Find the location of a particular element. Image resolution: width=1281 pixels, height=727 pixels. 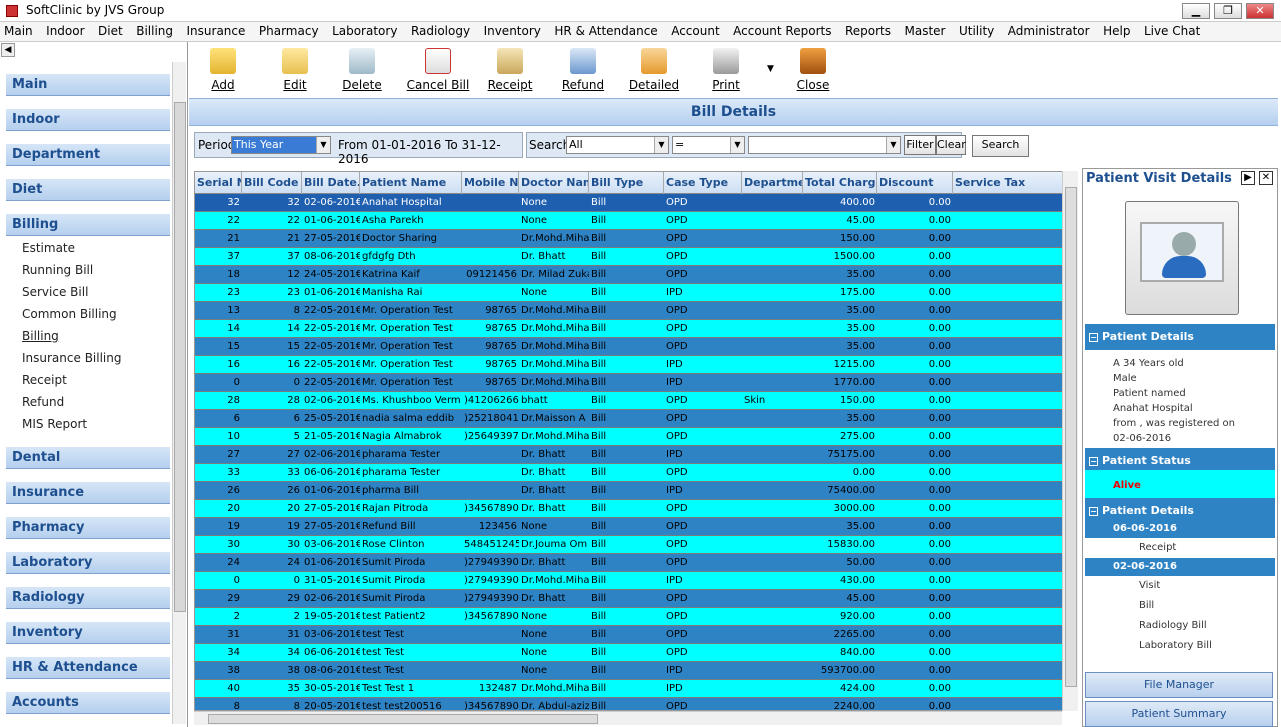

col-service-tax: Service Tax is located at coordinates (1008, 183).